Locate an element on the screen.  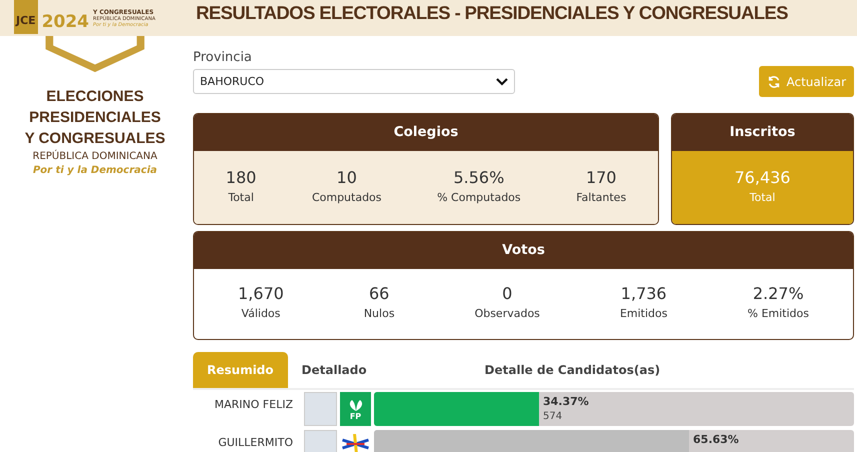
stat-value: 10 is located at coordinates (347, 178).